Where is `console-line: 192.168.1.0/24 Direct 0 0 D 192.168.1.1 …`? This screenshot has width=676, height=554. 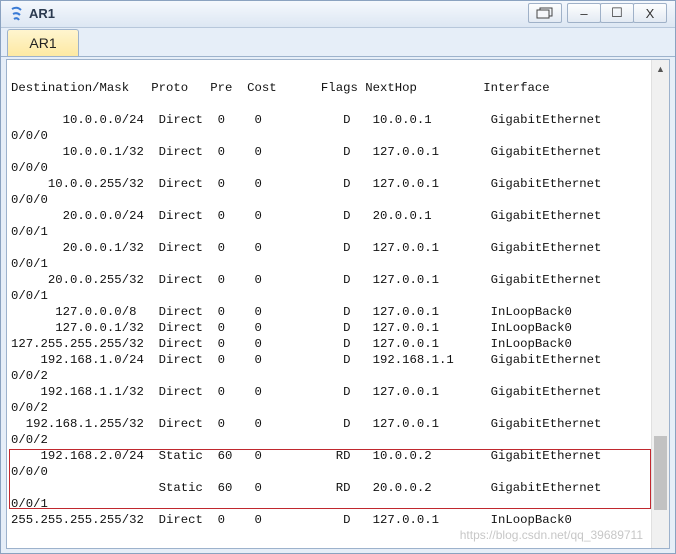 console-line: 192.168.1.0/24 Direct 0 0 D 192.168.1.1 … is located at coordinates (306, 360).